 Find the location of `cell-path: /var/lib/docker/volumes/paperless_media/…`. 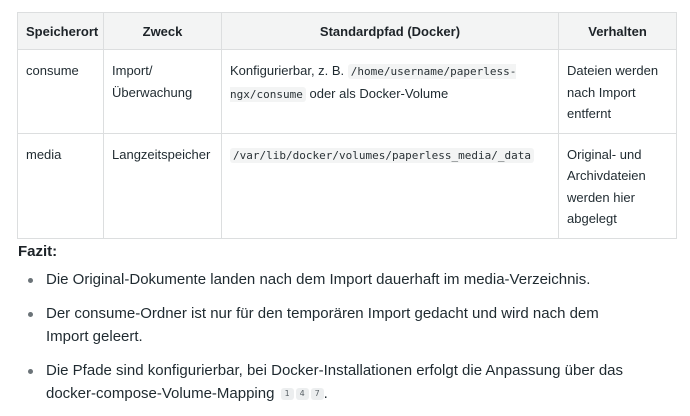

cell-path: /var/lib/docker/volumes/paperless_media/… is located at coordinates (390, 185).